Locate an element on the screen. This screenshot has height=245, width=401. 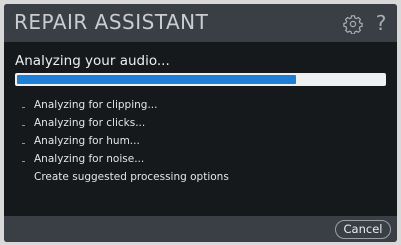
help-button: ? is located at coordinates (381, 23).